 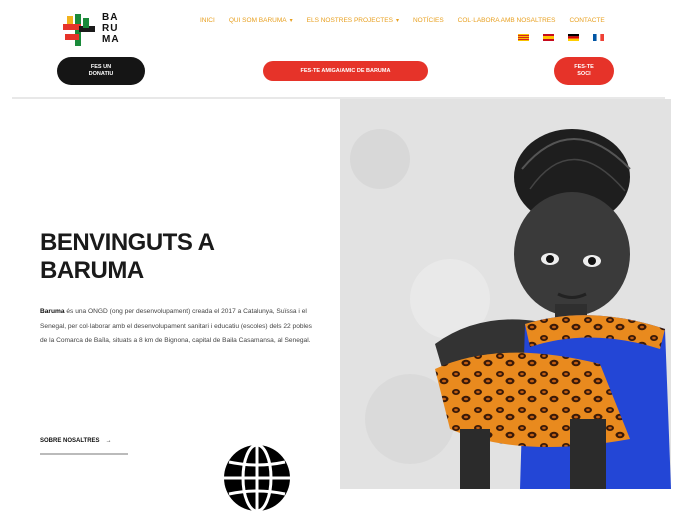 I want to click on nav-item-projectes: ELS NOSTRES PROJECTES ▾, so click(x=353, y=20).